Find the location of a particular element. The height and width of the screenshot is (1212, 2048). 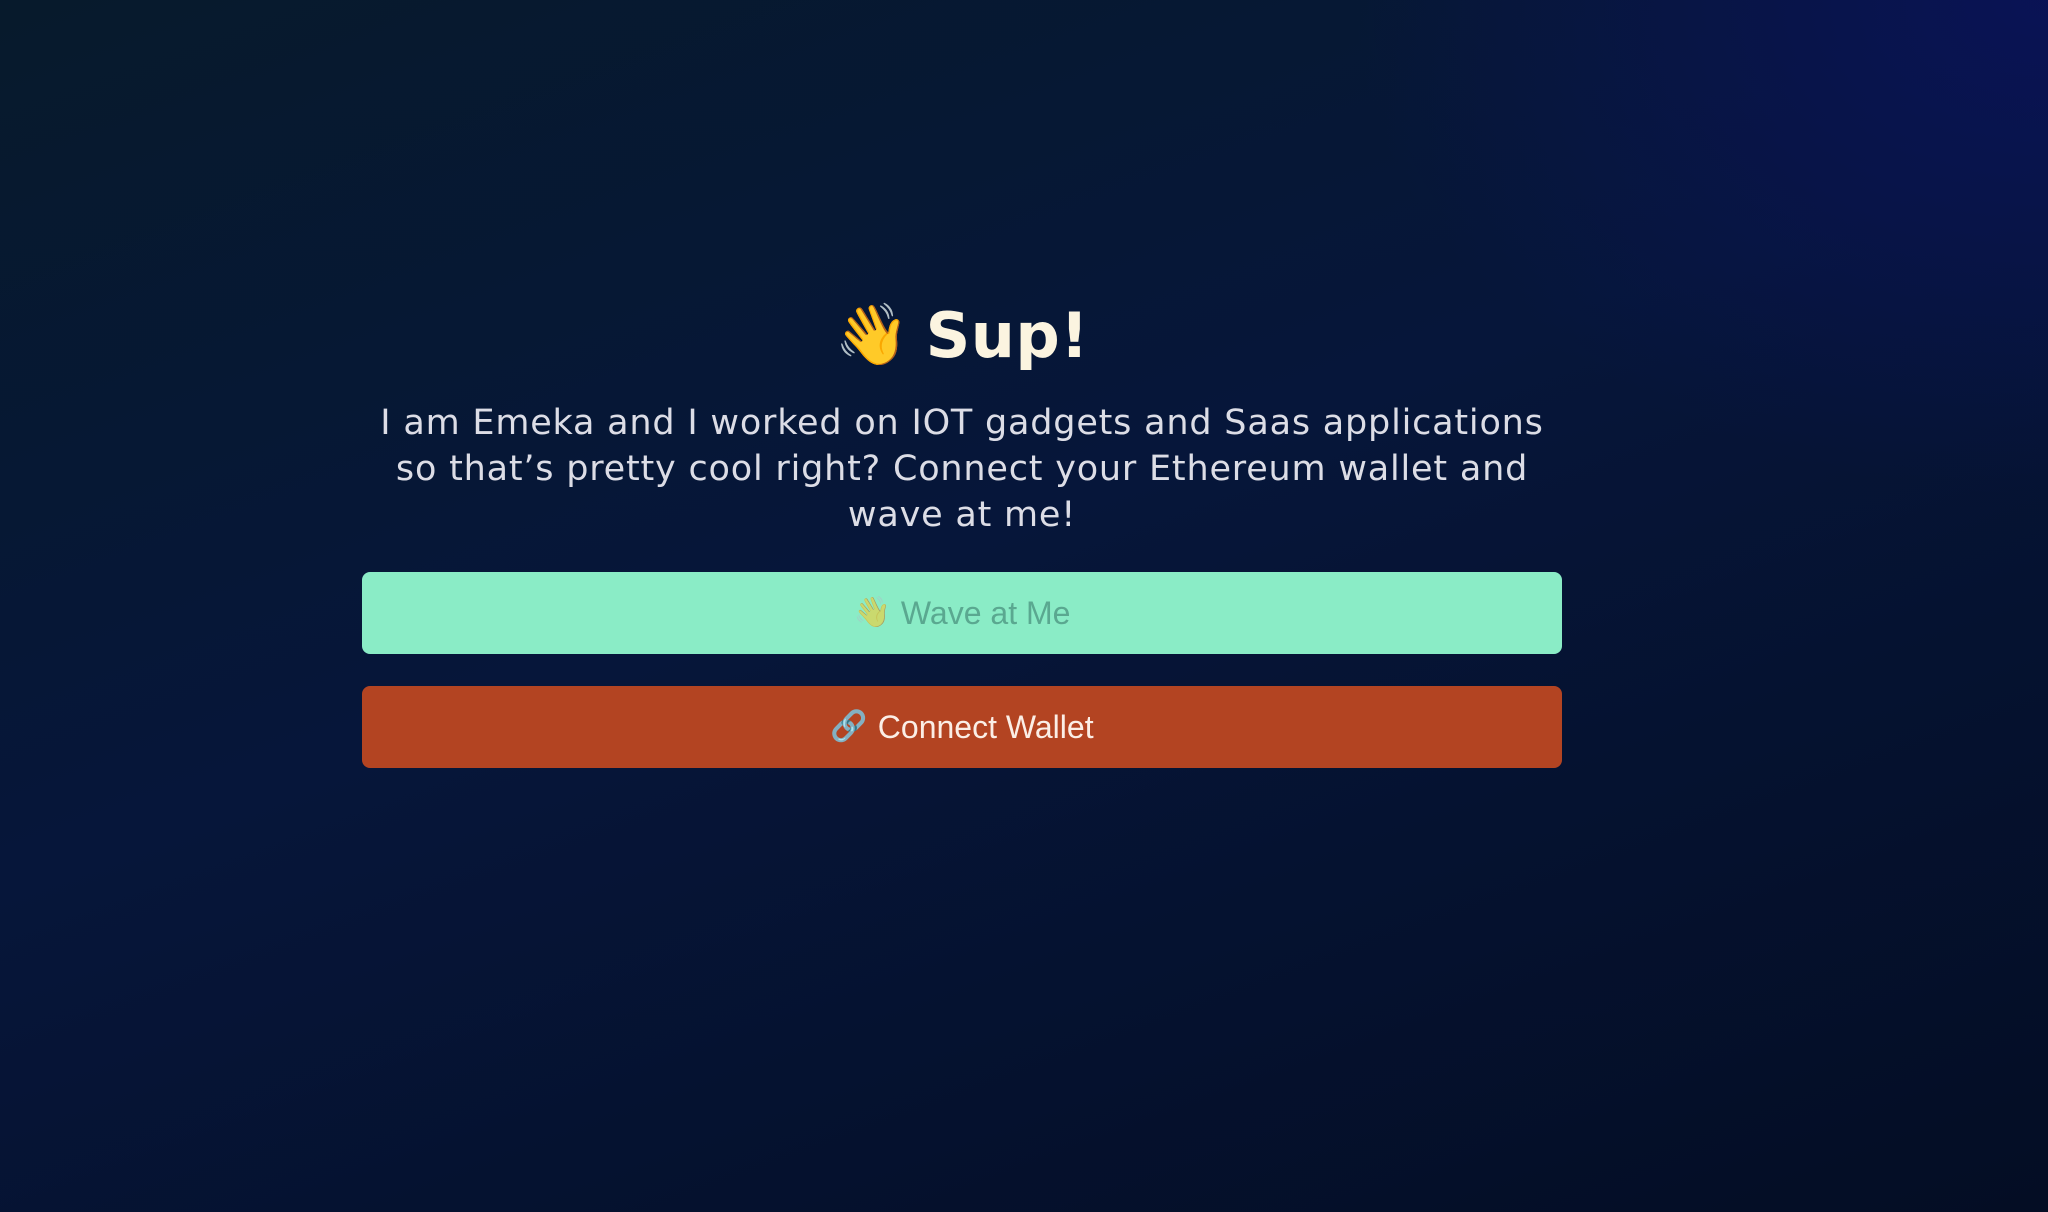

connect-wallet-button: 🔗 Connect Wallet is located at coordinates (962, 727).